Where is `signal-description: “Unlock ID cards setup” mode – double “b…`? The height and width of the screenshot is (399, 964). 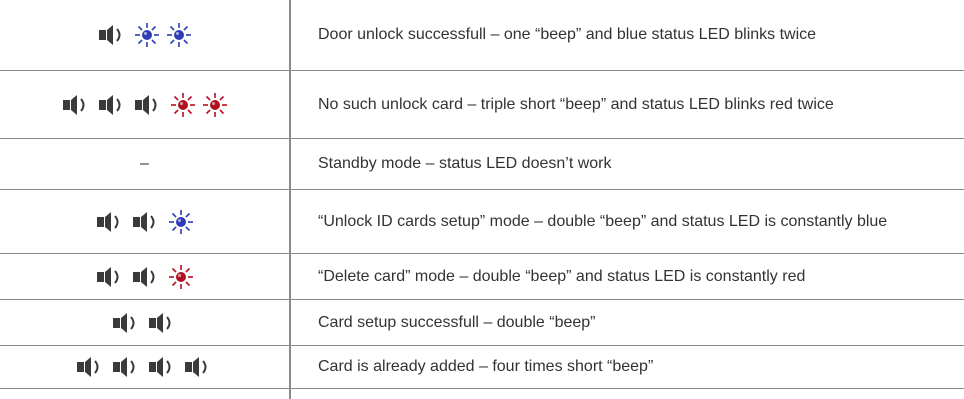
signal-description: “Unlock ID cards setup” mode – double “b… is located at coordinates (603, 221).